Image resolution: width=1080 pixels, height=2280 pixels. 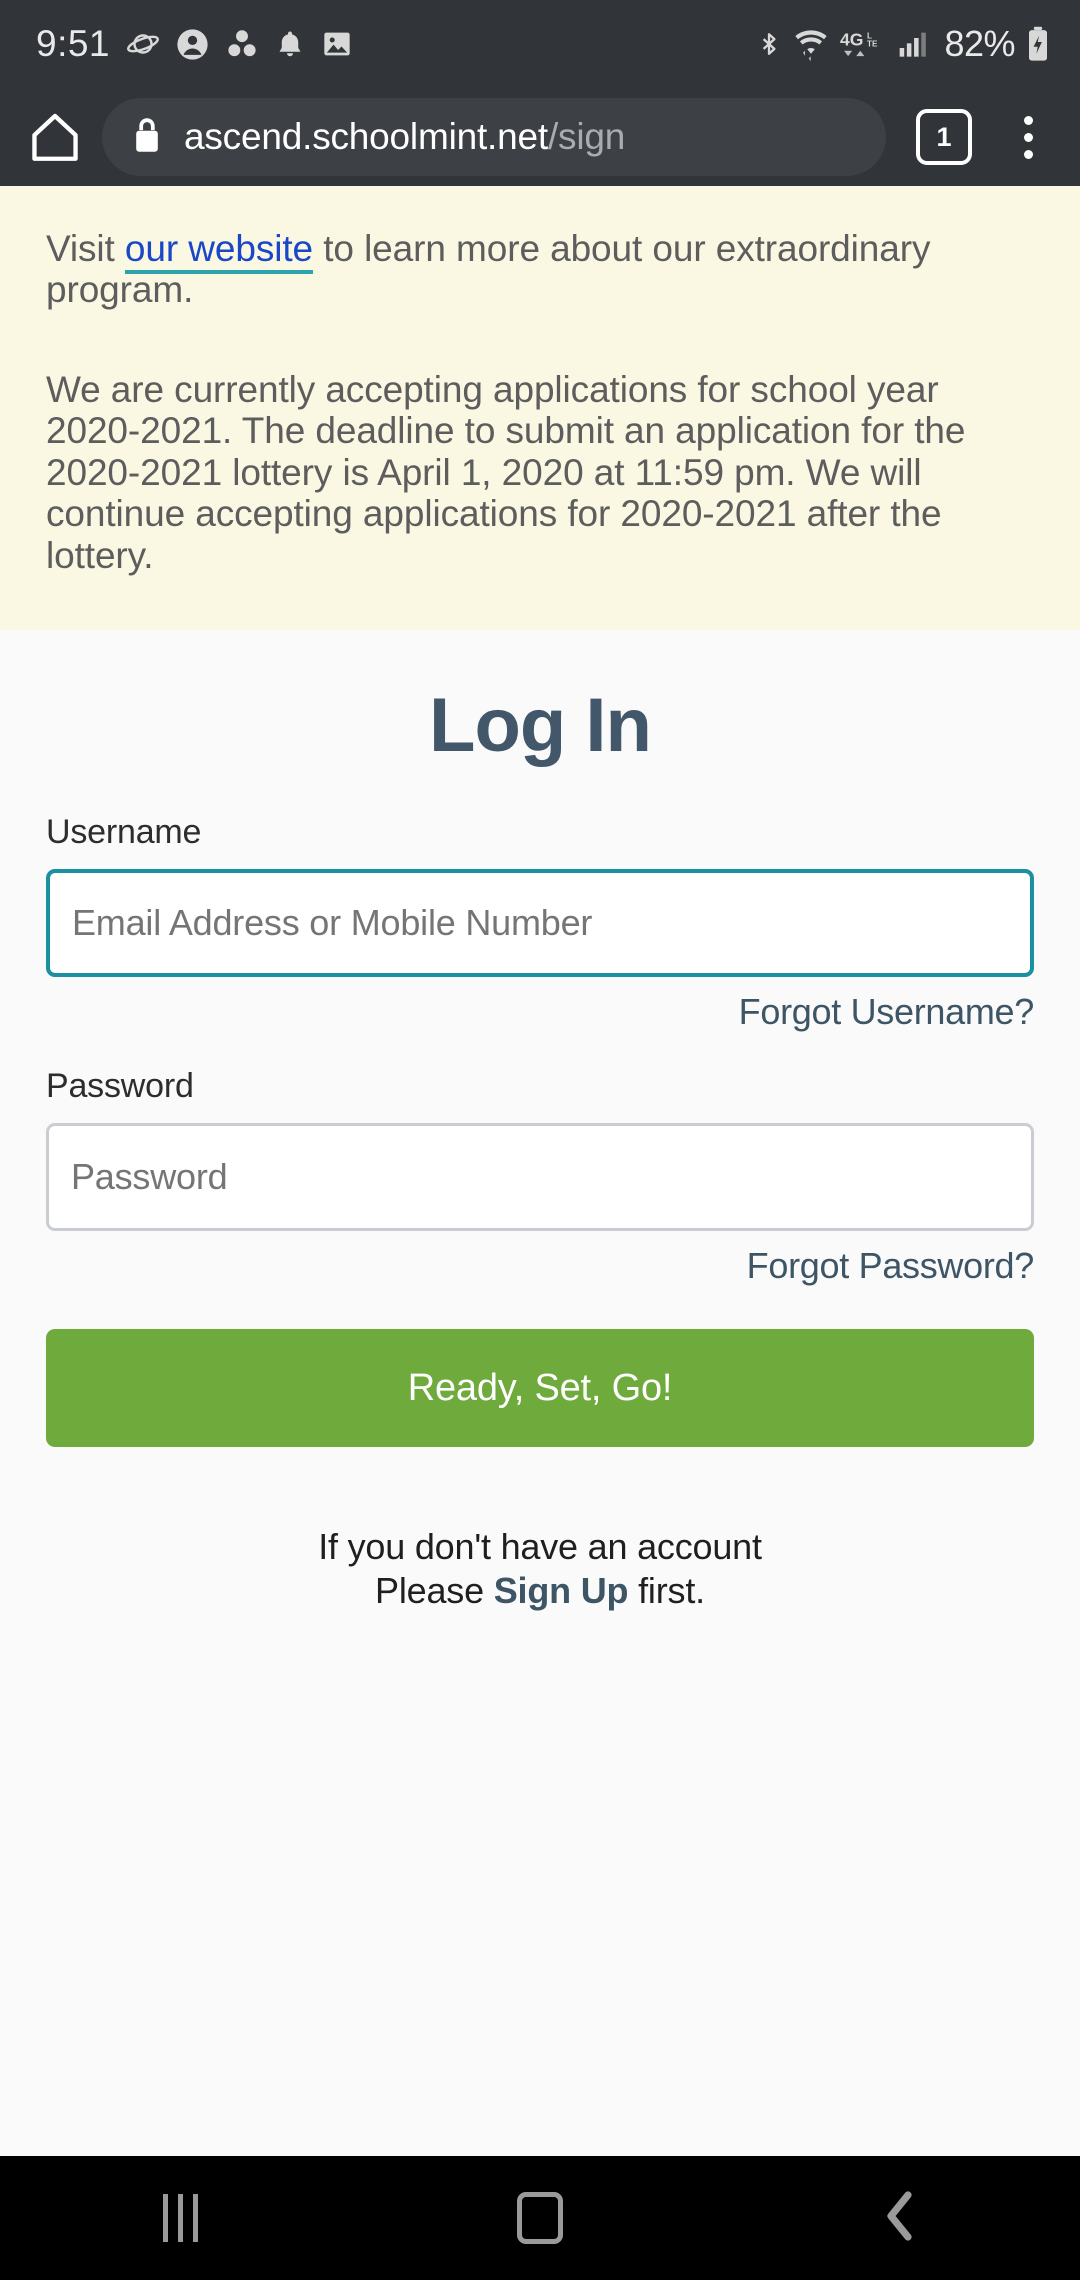 I want to click on battery-percent-label: 82%, so click(x=979, y=43).